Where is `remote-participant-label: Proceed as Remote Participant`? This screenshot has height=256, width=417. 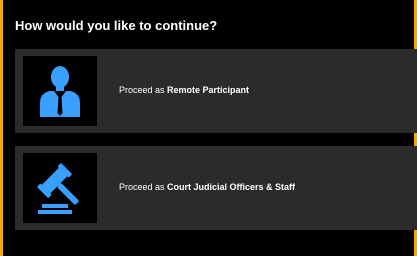 remote-participant-label: Proceed as Remote Participant is located at coordinates (184, 90).